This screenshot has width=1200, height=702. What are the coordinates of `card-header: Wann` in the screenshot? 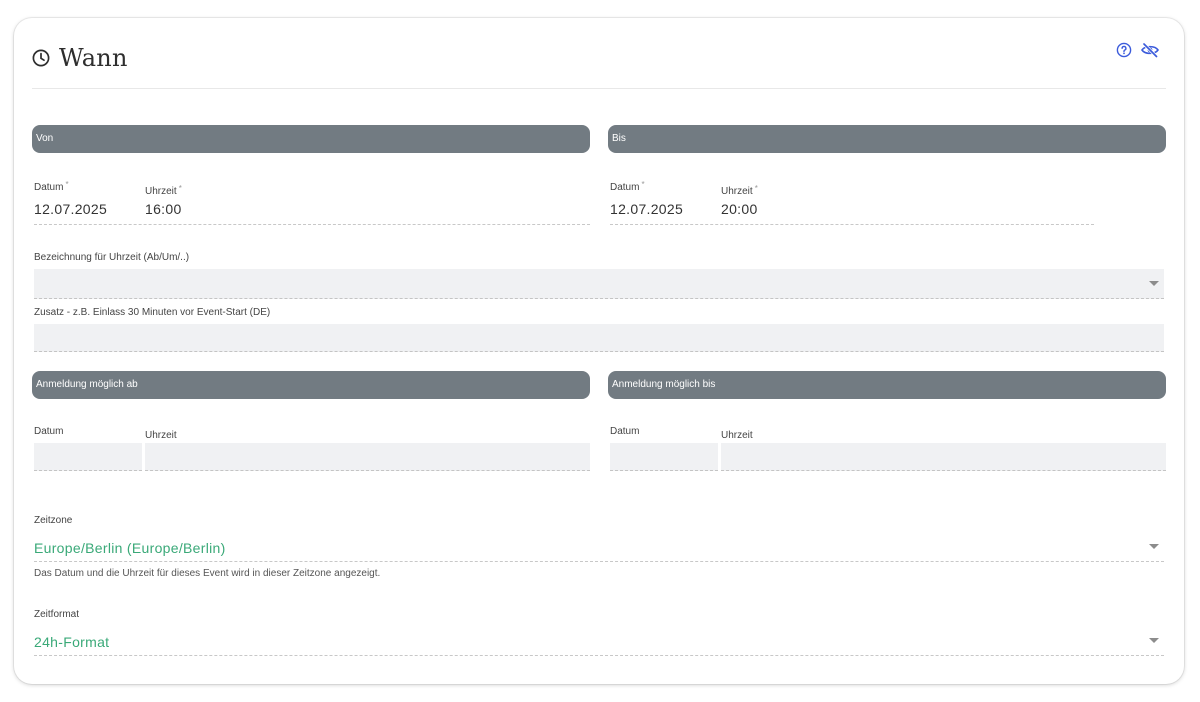 It's located at (80, 58).